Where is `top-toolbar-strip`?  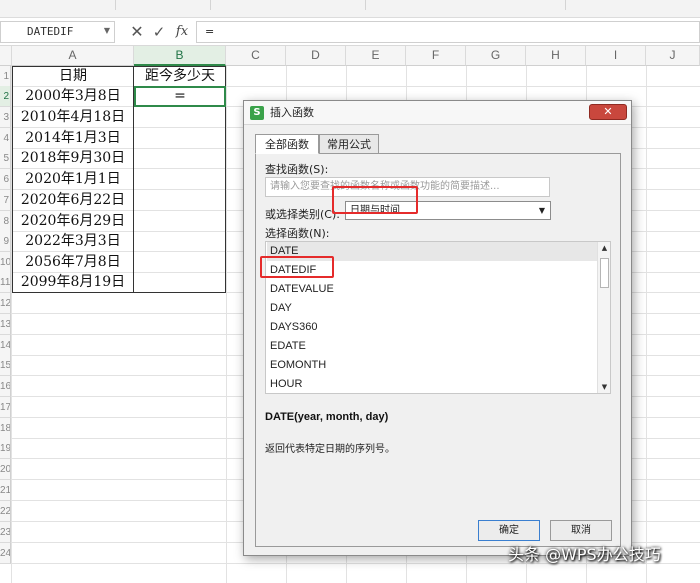
top-toolbar-strip is located at coordinates (350, 9).